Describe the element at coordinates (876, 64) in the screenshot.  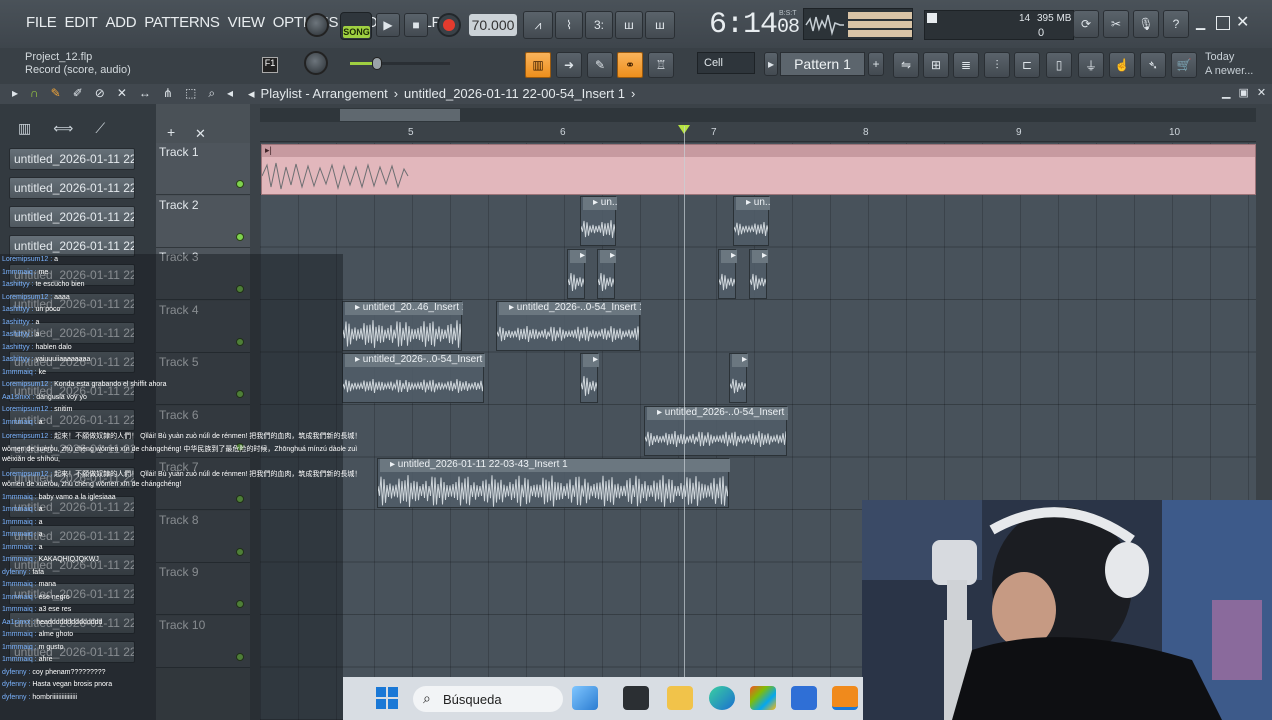
I see `add-pattern-button: +` at that location.